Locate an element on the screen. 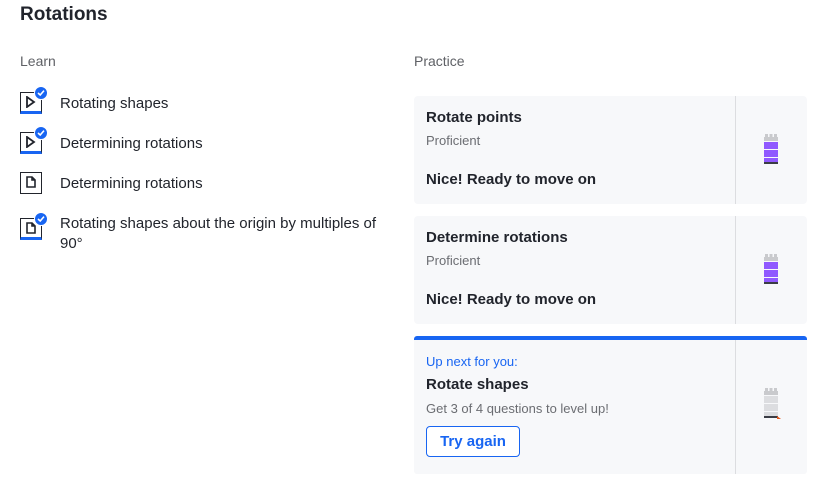 The width and height of the screenshot is (822, 480). practice-card-title: Determine rotations is located at coordinates (497, 237).